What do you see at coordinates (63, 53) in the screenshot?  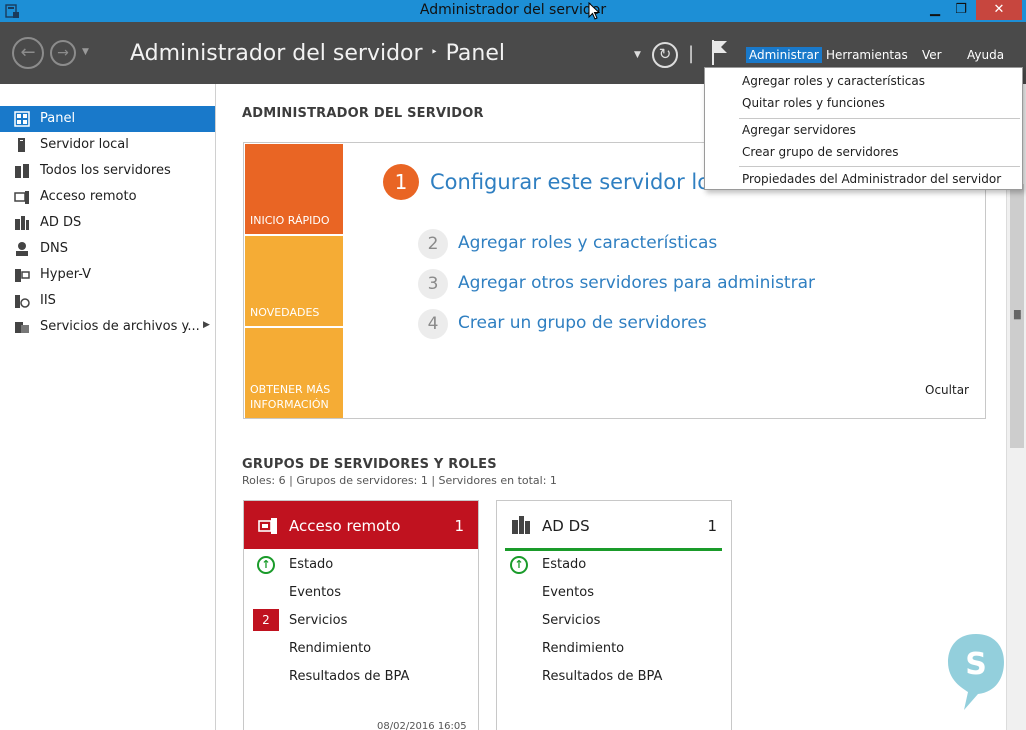 I see `forward-arrow-icon: →` at bounding box center [63, 53].